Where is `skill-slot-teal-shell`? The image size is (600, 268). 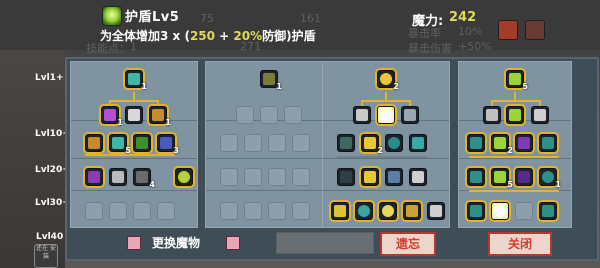 skill-slot-teal-shell is located at coordinates (476, 143).